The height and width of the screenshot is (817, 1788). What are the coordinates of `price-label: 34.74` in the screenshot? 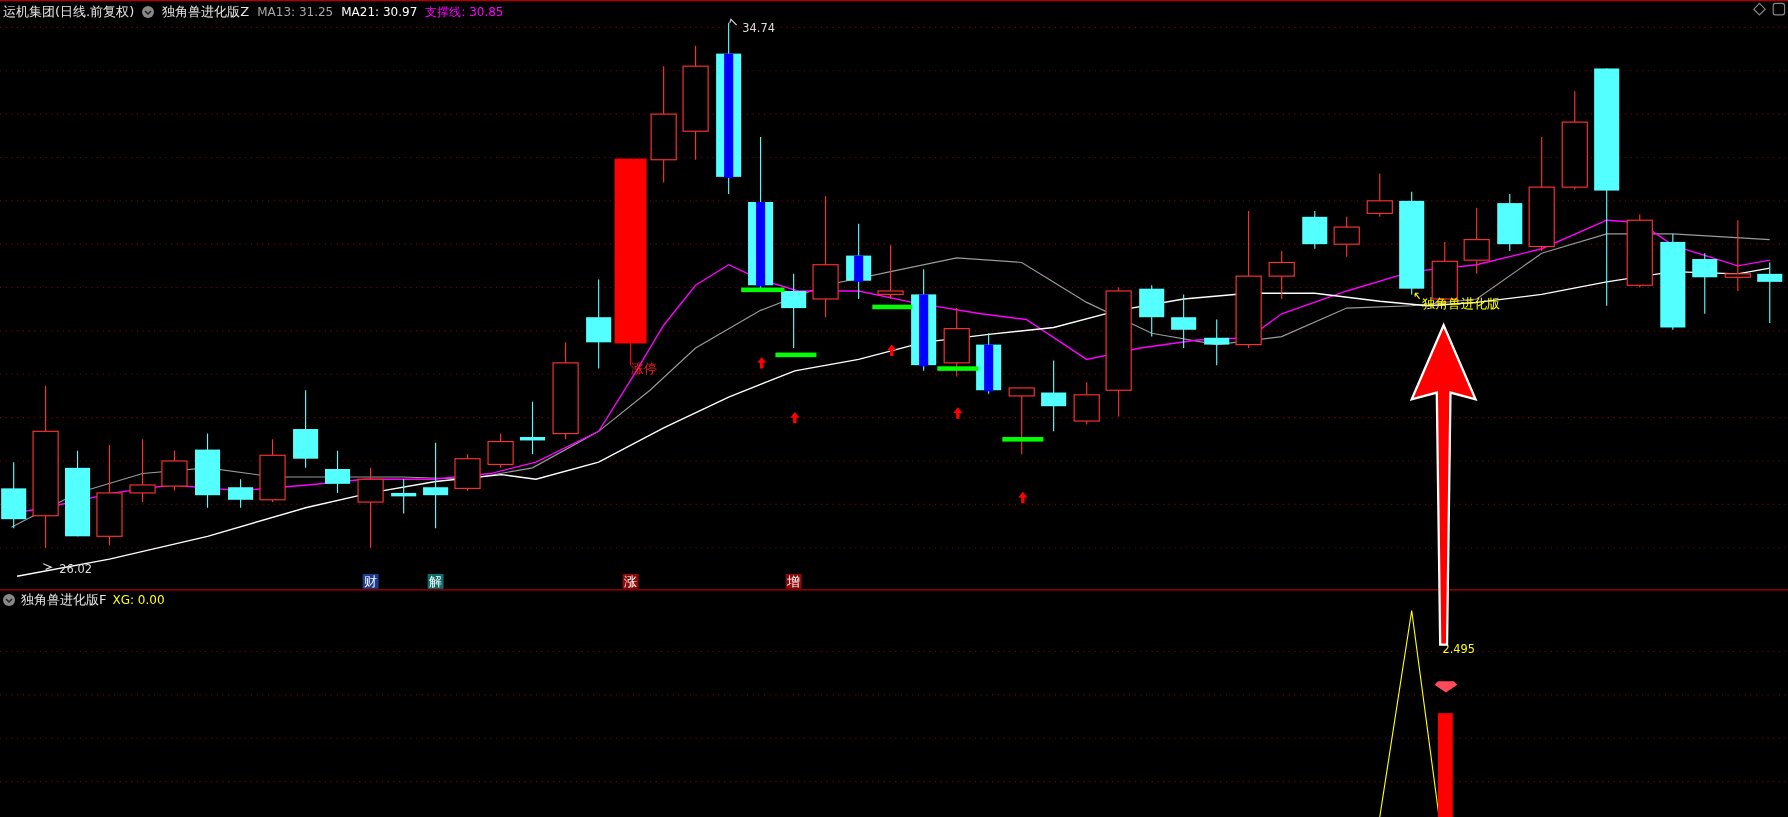 It's located at (758, 27).